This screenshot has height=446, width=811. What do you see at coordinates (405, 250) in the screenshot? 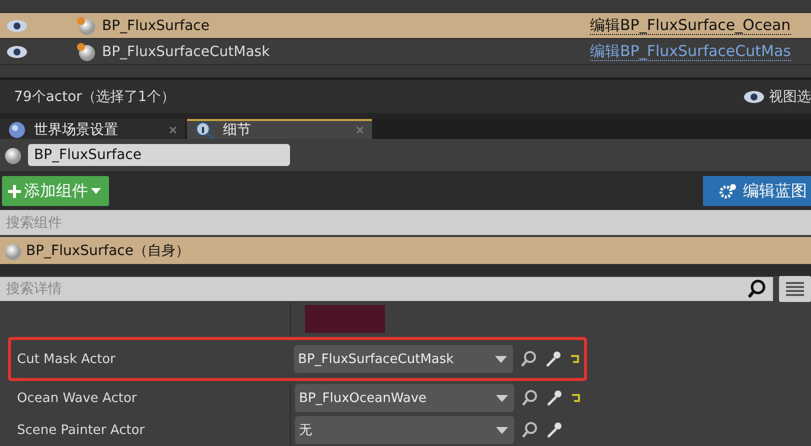
I see `component-row: BP_FluxSurface（自身）` at bounding box center [405, 250].